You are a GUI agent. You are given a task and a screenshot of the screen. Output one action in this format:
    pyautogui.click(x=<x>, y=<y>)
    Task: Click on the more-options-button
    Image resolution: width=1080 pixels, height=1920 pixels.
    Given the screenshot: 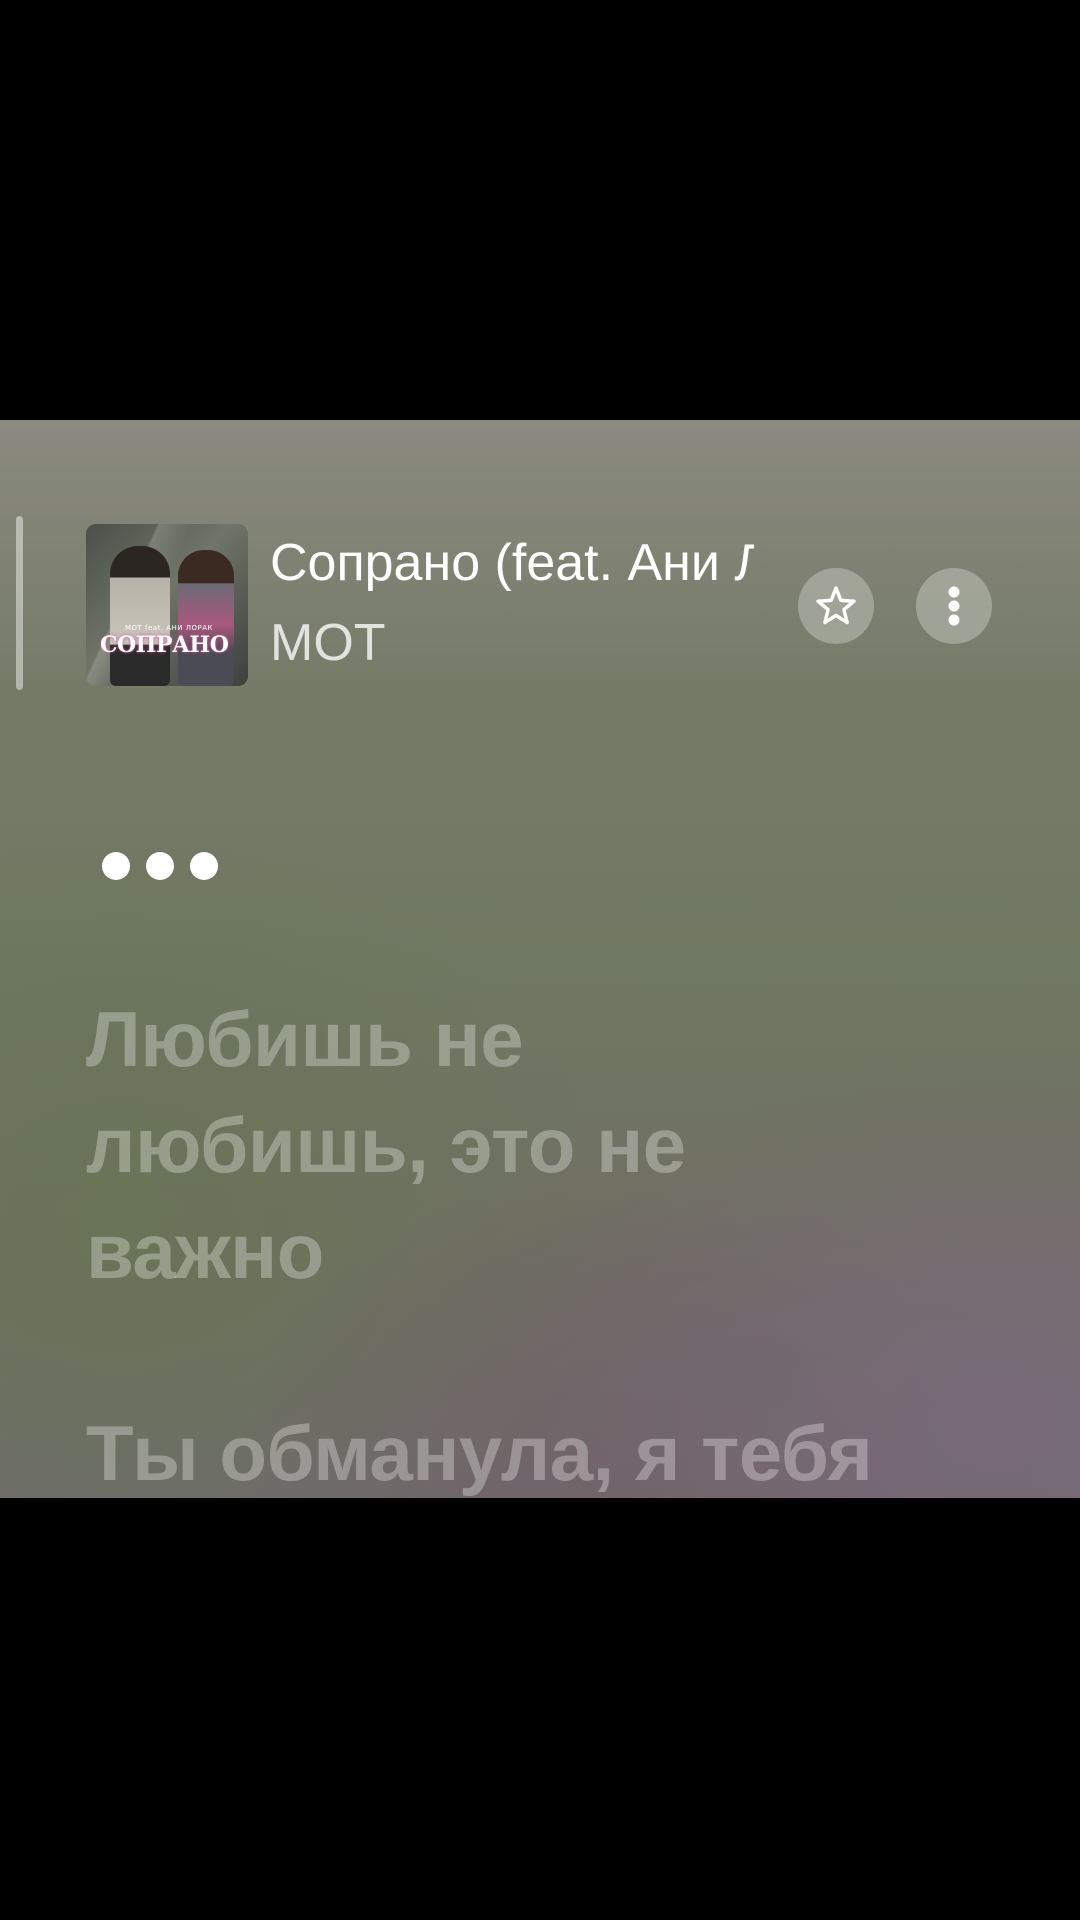 What is the action you would take?
    pyautogui.click(x=954, y=606)
    